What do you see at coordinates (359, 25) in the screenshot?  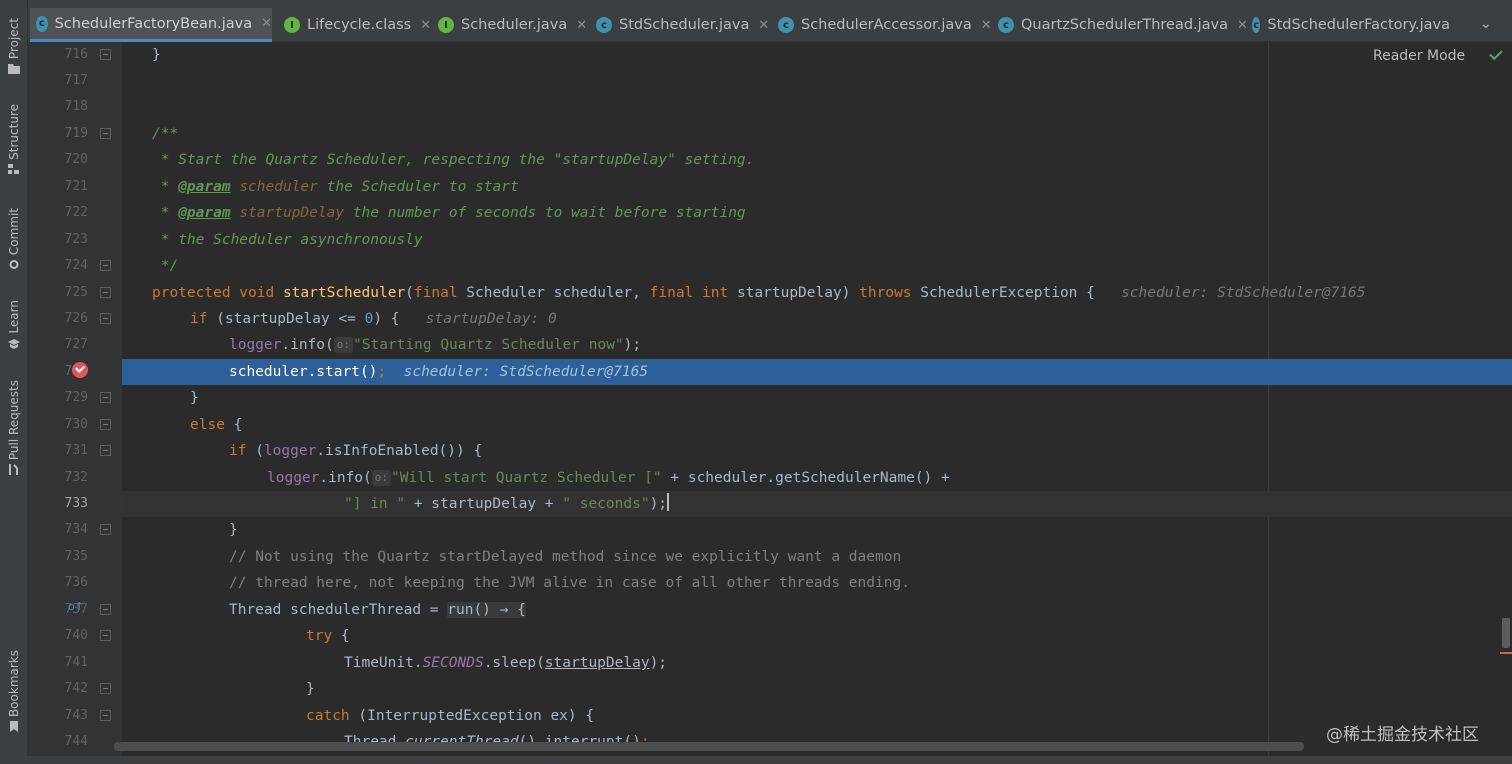 I see `tab-label: Lifecycle.class` at bounding box center [359, 25].